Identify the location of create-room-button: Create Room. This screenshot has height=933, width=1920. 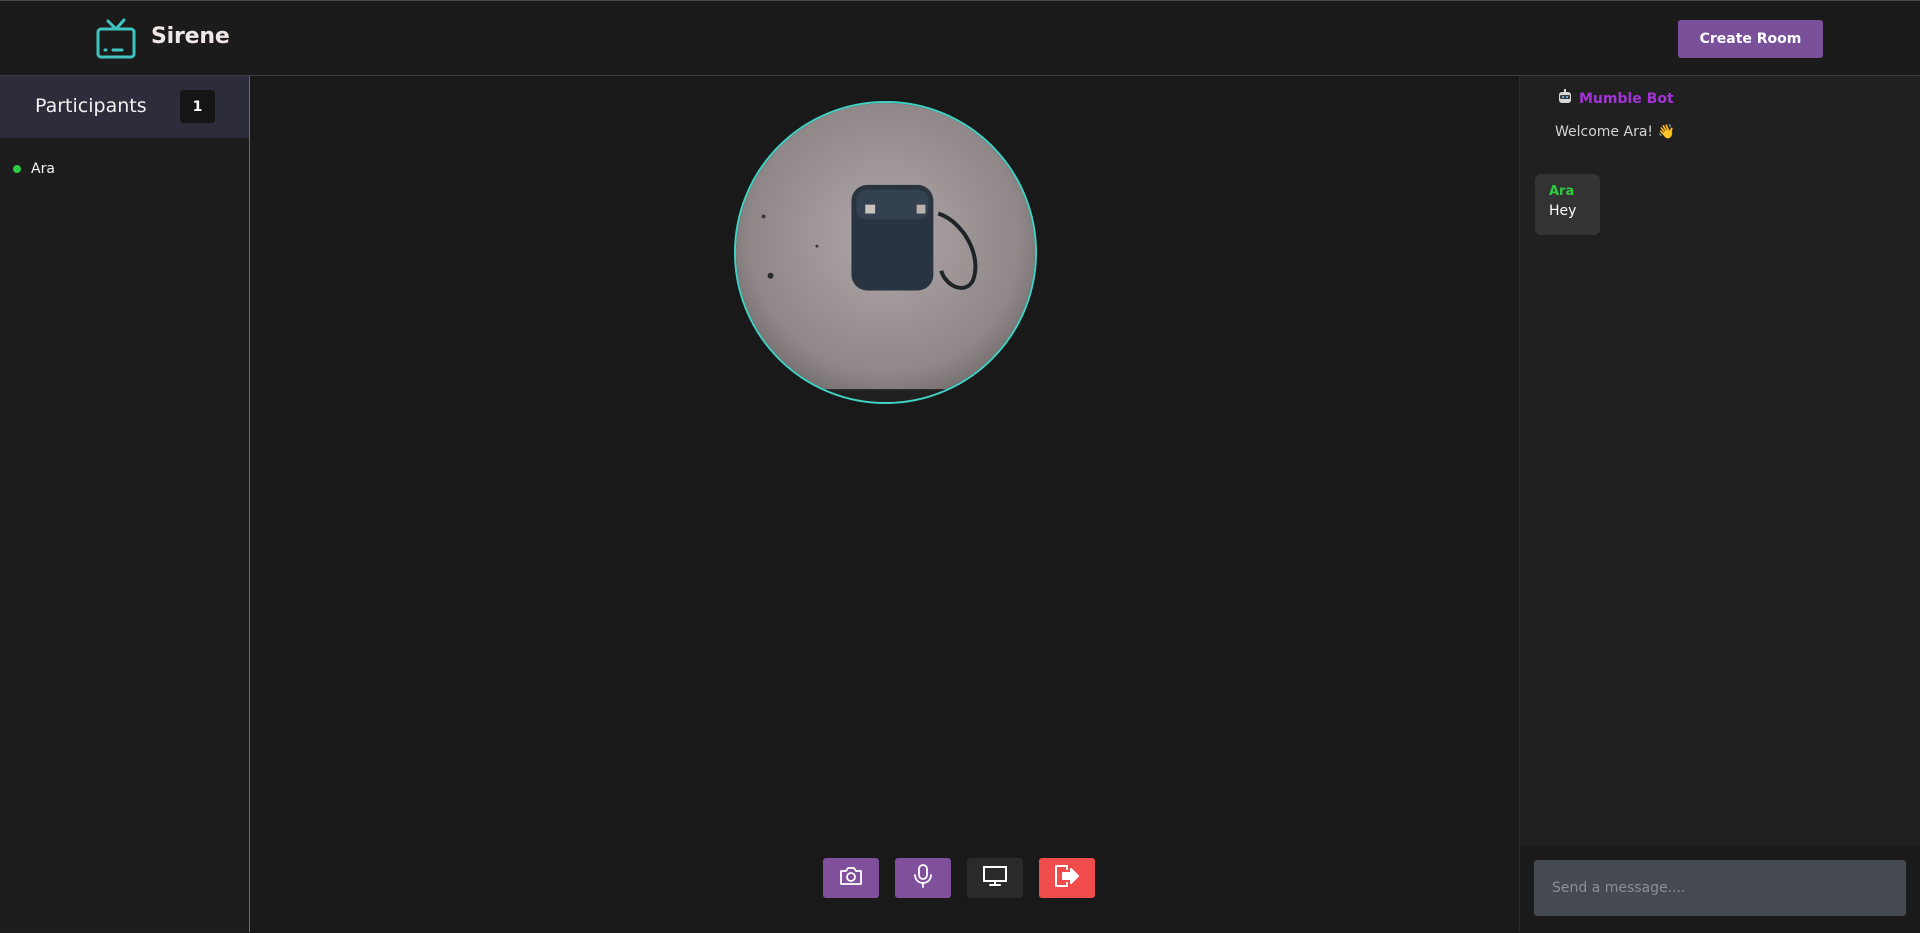
(1750, 39).